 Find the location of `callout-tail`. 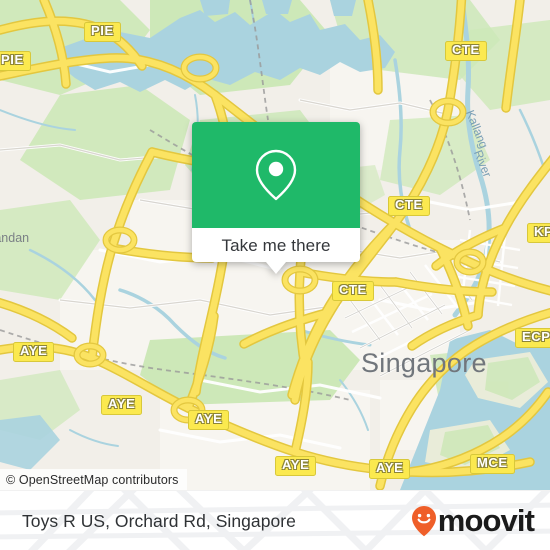

callout-tail is located at coordinates (276, 268).